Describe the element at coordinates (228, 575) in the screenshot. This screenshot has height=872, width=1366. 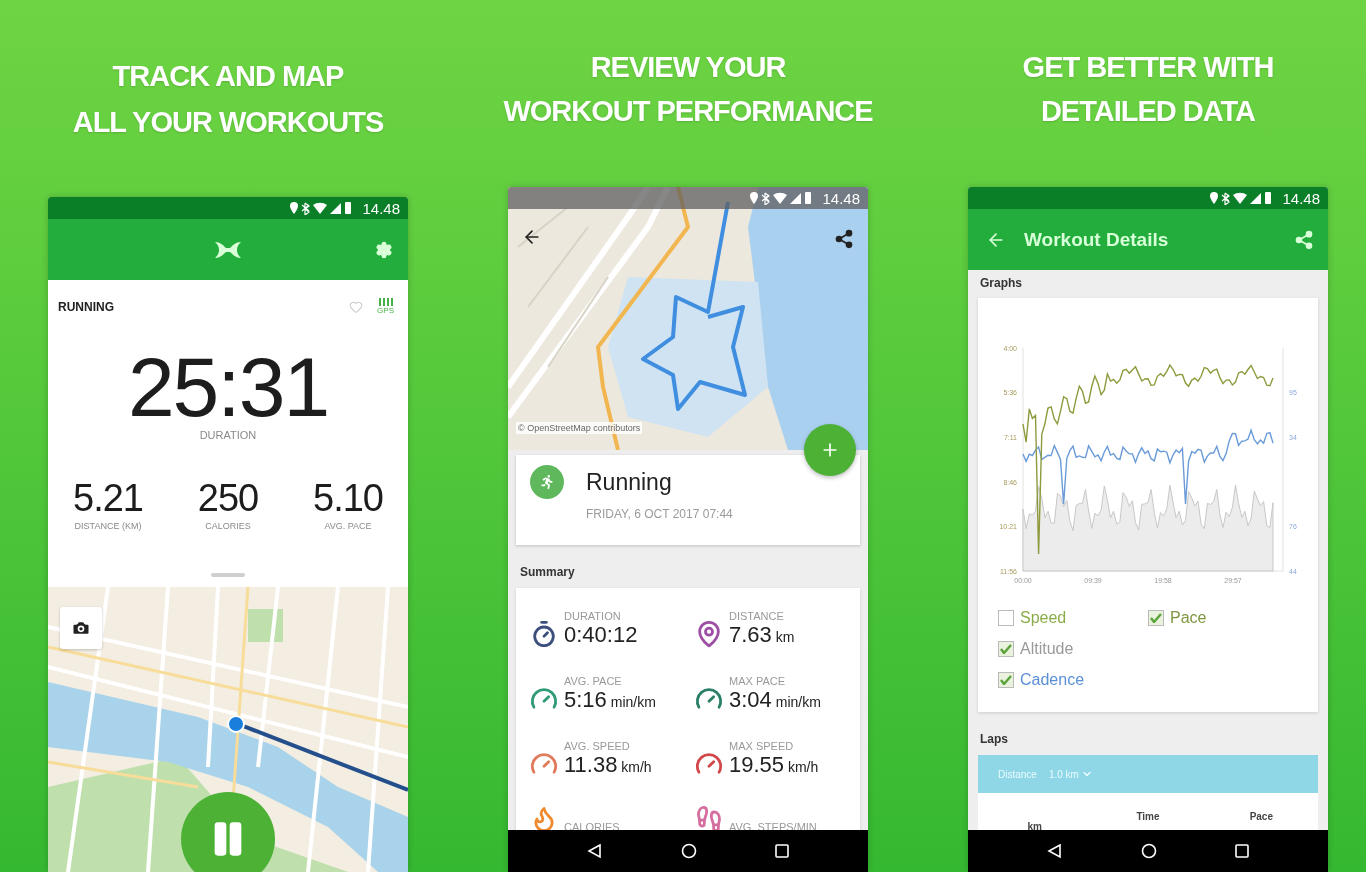
I see `drag-handle` at that location.